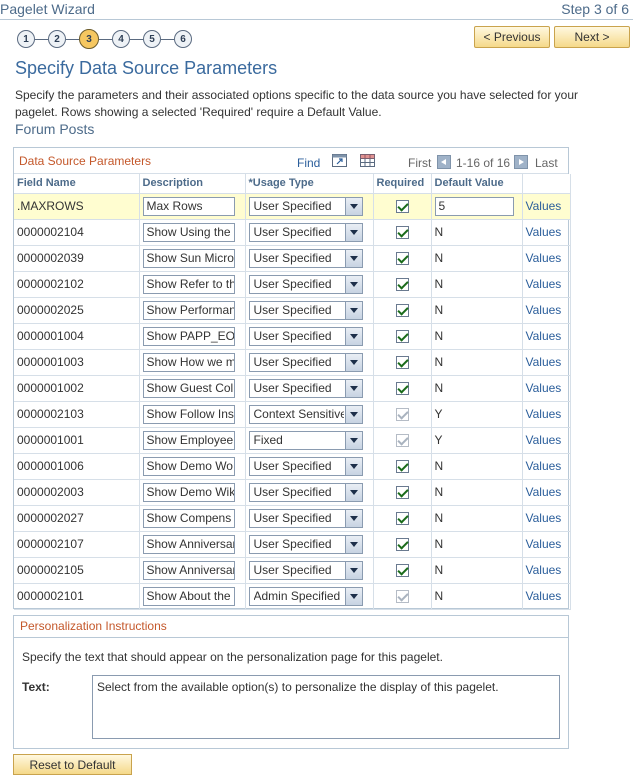  Describe the element at coordinates (188, 284) in the screenshot. I see `description-input: Show Refer to th` at that location.